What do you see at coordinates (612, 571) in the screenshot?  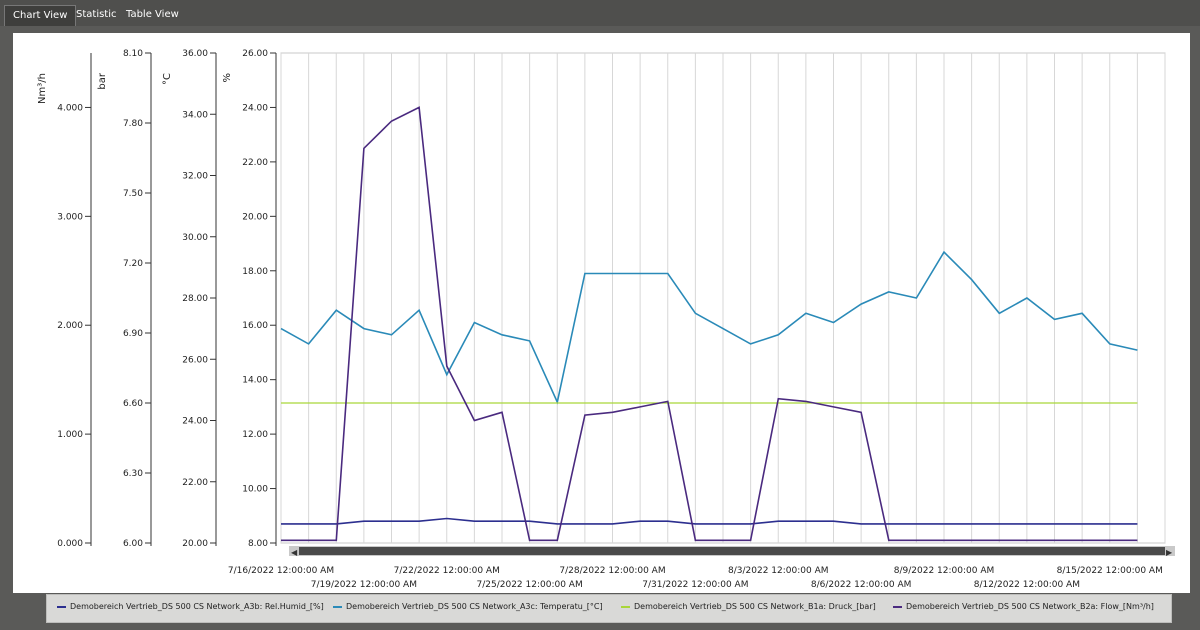 I see `x-tick-label: 7/28/2022 12:00:00 AM` at bounding box center [612, 571].